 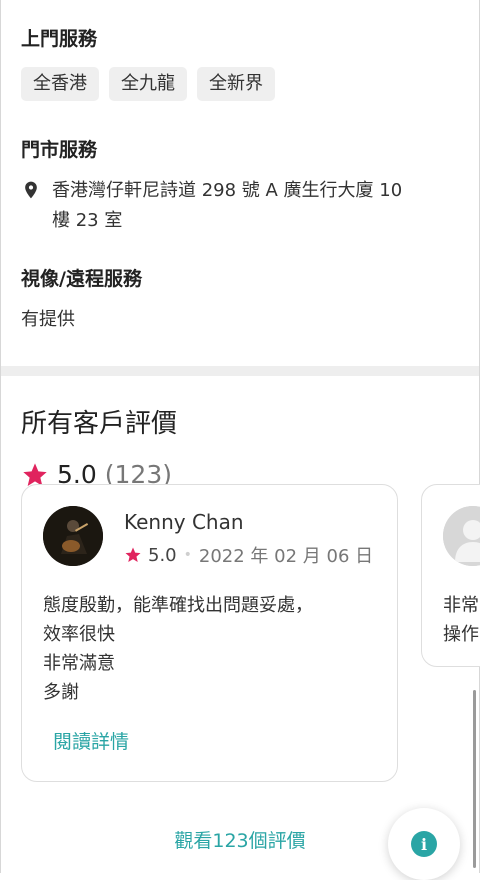 What do you see at coordinates (81, 279) in the screenshot?
I see `remote-service-title: 視像/遠程服務` at bounding box center [81, 279].